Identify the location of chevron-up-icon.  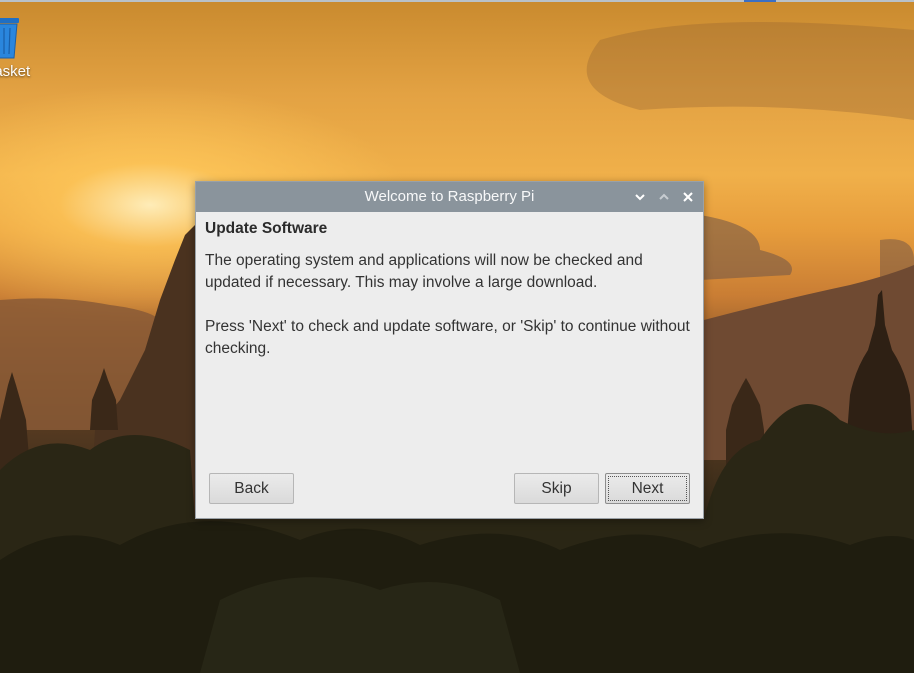
(664, 196).